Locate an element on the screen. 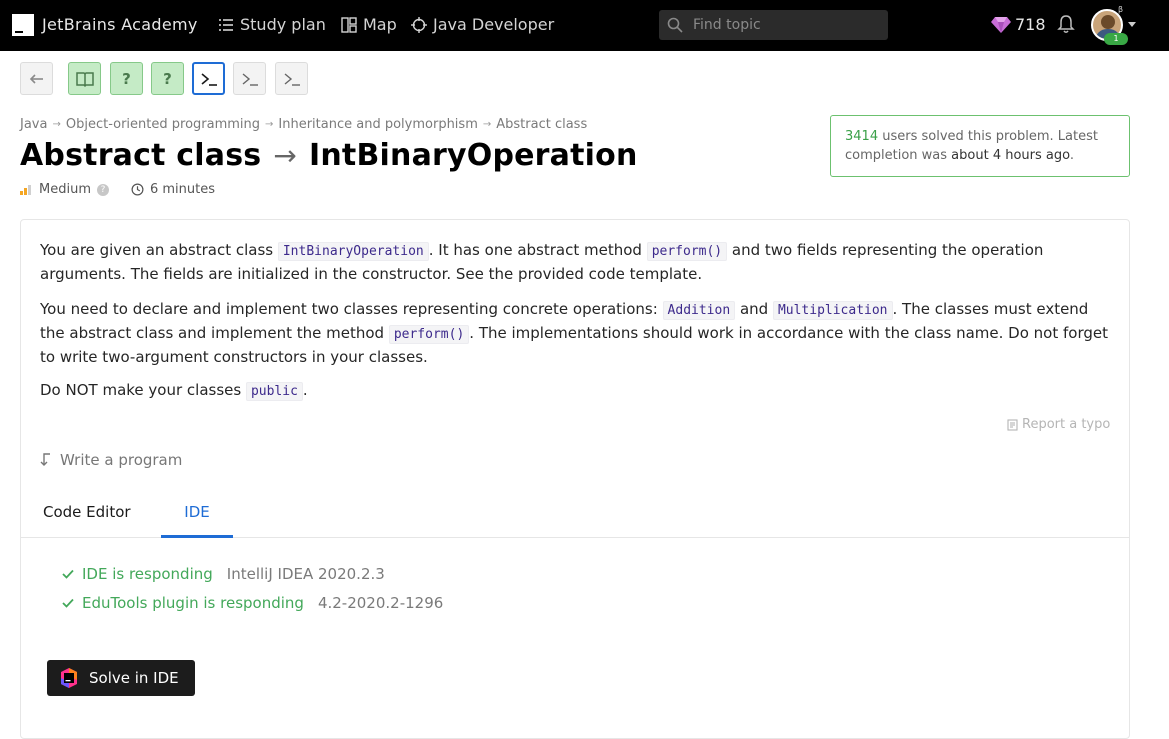  map-icon is located at coordinates (349, 24).